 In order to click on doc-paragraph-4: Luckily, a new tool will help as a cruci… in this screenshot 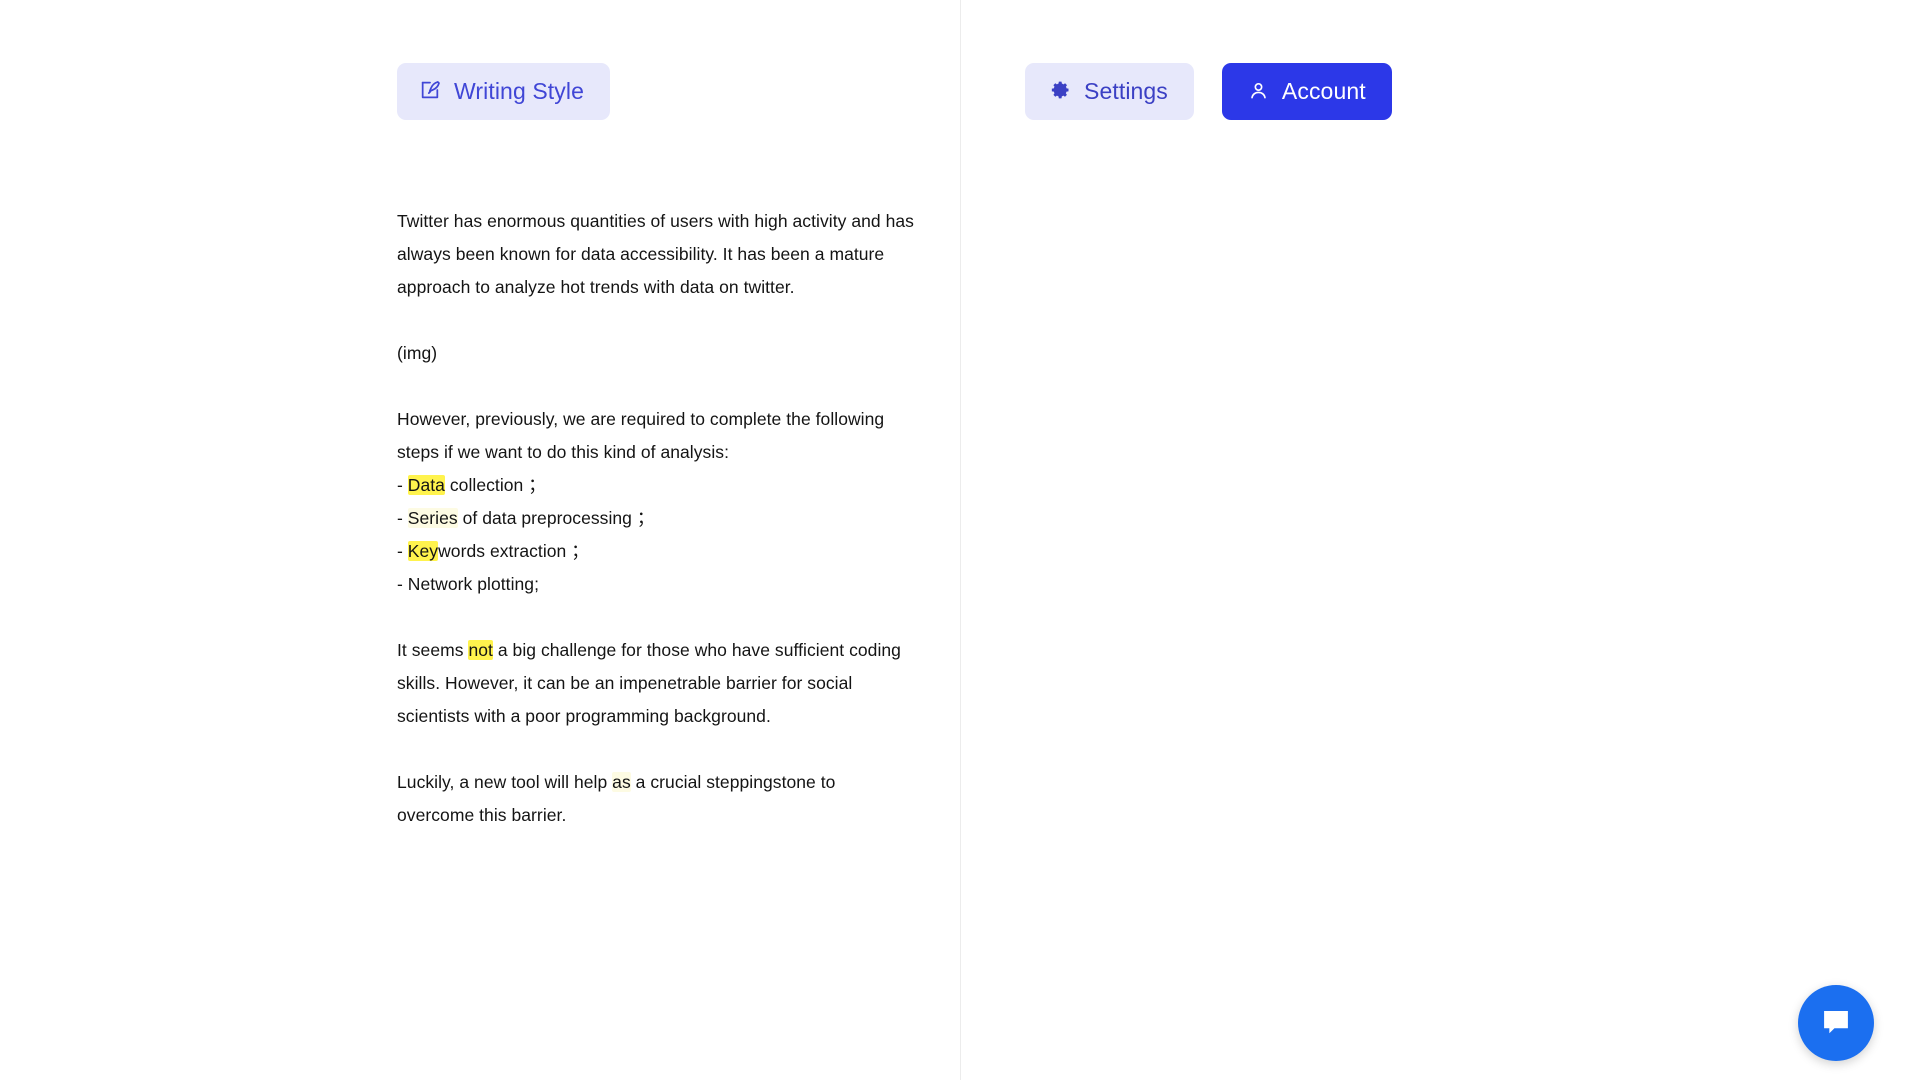, I will do `click(657, 799)`.